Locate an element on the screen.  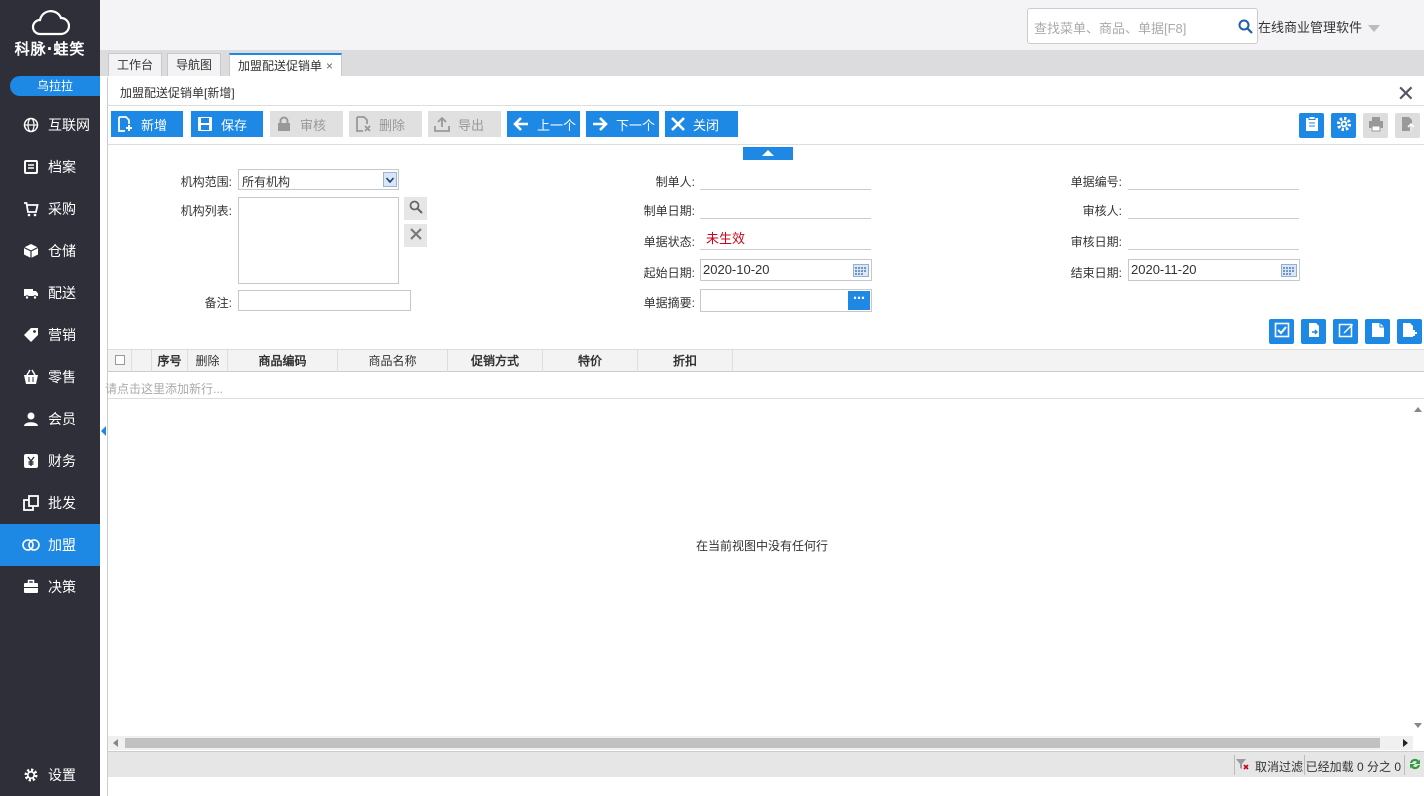
column-header-delete: 删除 is located at coordinates (208, 361).